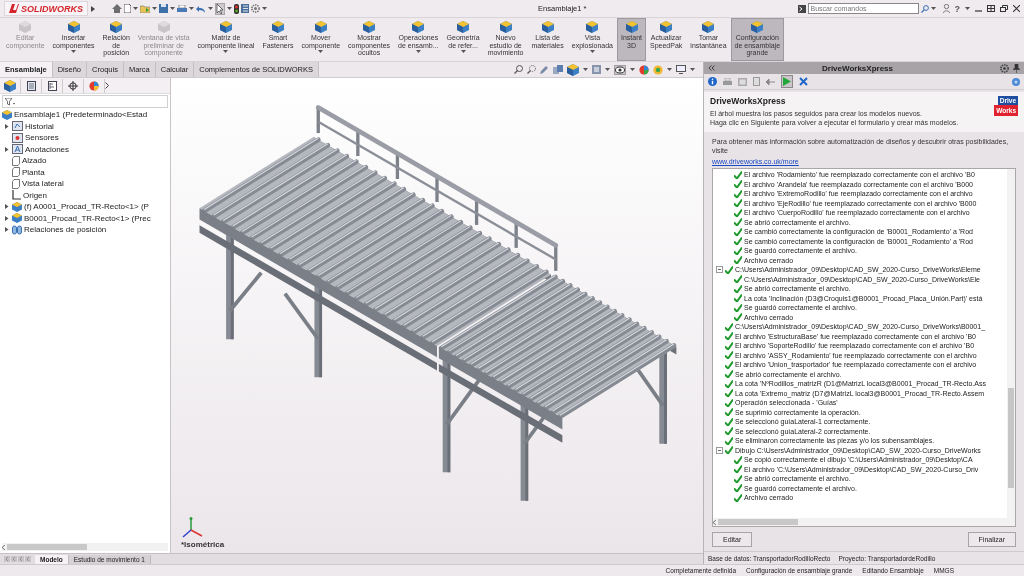 Image resolution: width=1024 pixels, height=576 pixels. Describe the element at coordinates (531, 69) in the screenshot. I see `zoom-area-icon` at that location.